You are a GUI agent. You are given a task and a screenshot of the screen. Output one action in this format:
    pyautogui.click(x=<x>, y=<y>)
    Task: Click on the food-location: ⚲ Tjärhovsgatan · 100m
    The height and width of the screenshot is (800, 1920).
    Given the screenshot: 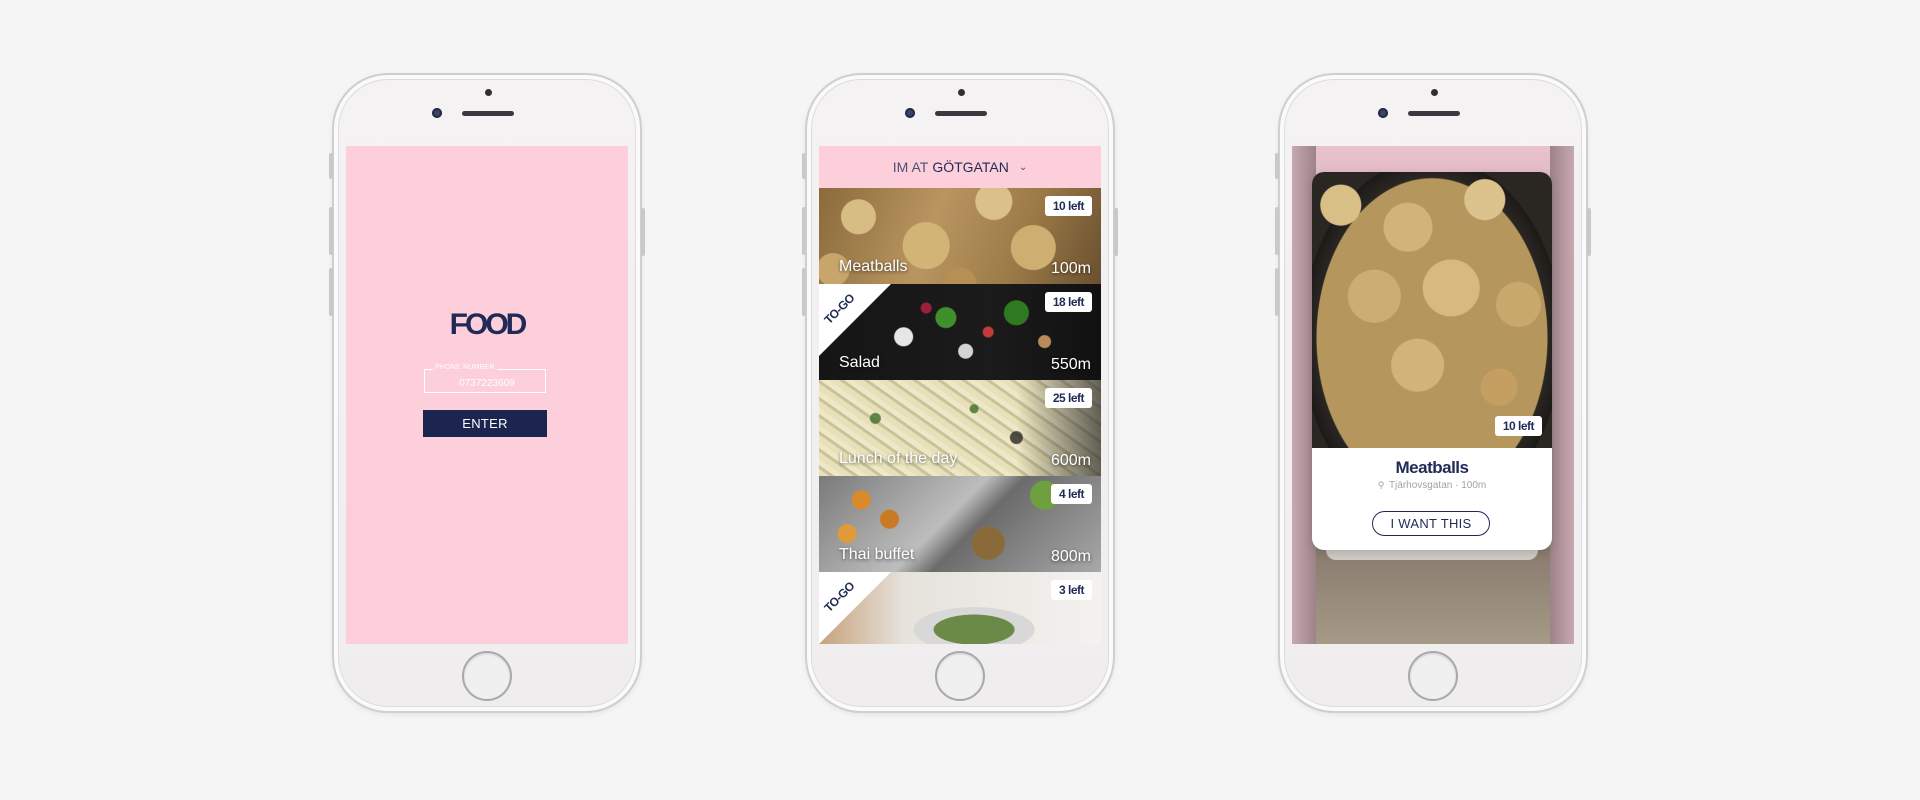 What is the action you would take?
    pyautogui.click(x=1432, y=485)
    